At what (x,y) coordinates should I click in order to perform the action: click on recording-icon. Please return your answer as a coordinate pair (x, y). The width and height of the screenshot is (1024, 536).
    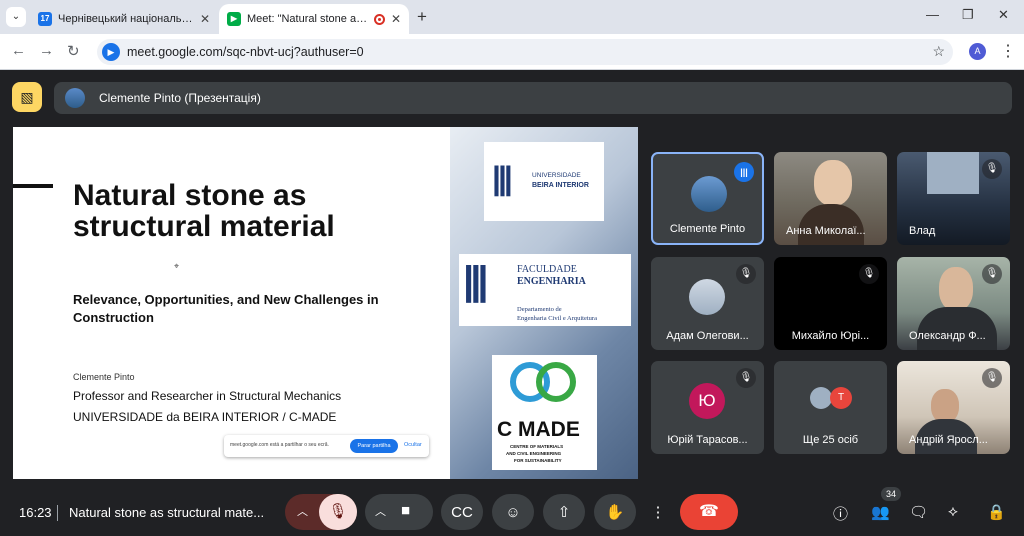
    Looking at the image, I should click on (379, 19).